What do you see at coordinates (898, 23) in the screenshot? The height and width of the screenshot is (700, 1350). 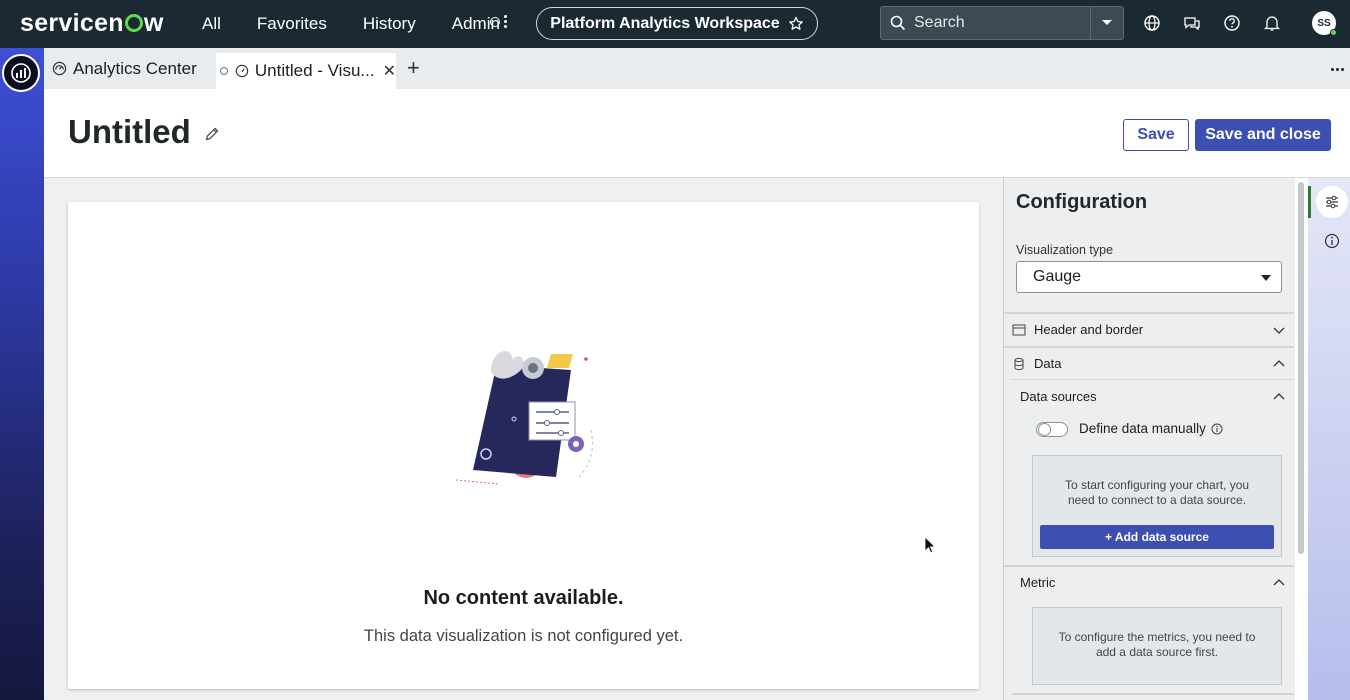 I see `search-icon` at bounding box center [898, 23].